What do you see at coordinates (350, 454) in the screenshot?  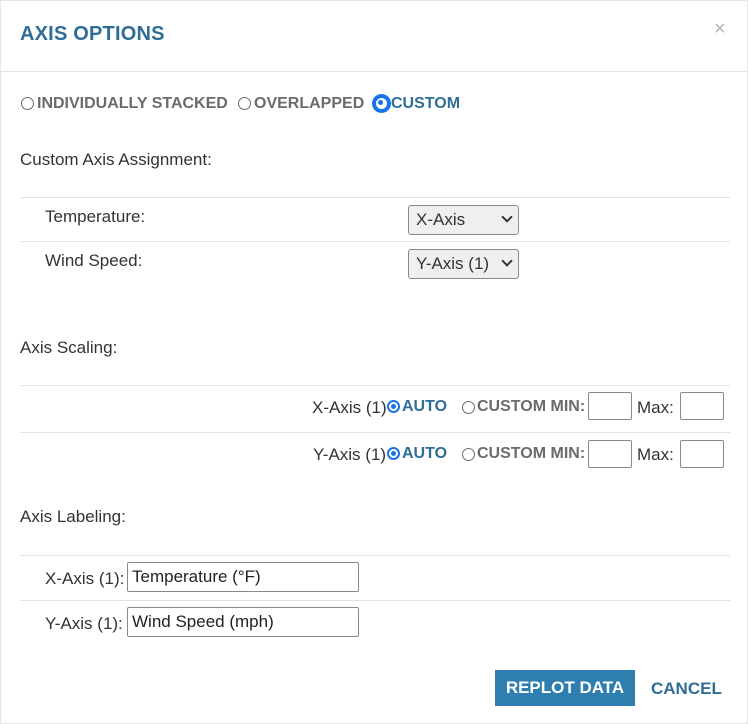 I see `scaling-axis-y: Y-Axis (1)` at bounding box center [350, 454].